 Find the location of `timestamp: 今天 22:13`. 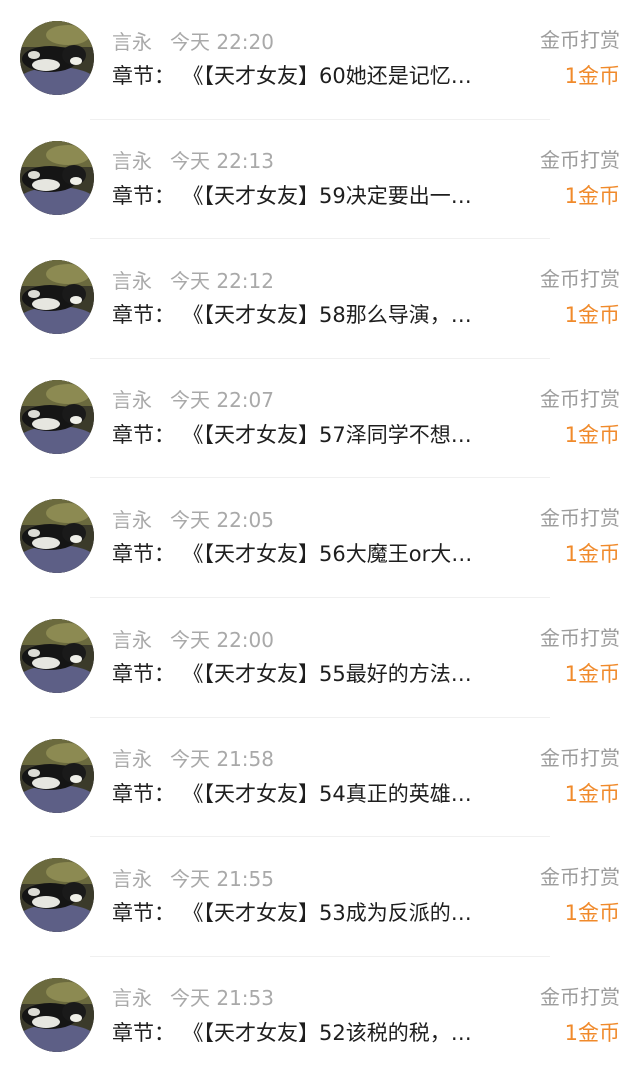

timestamp: 今天 22:13 is located at coordinates (222, 161).